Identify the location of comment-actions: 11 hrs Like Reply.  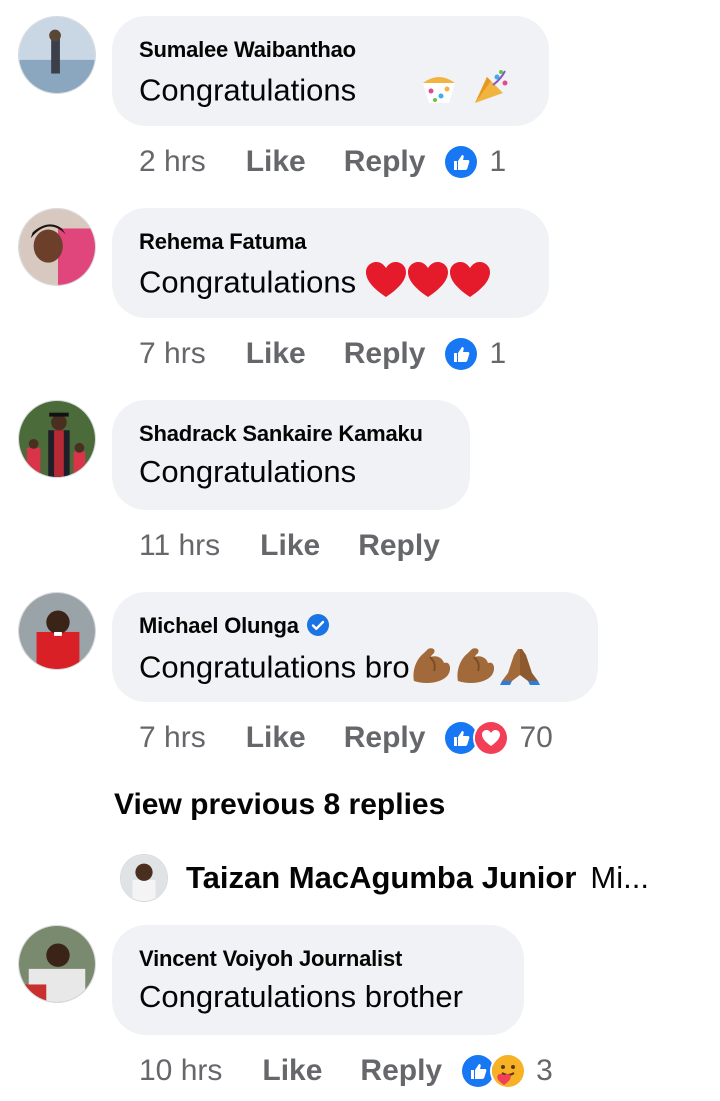
(308, 546).